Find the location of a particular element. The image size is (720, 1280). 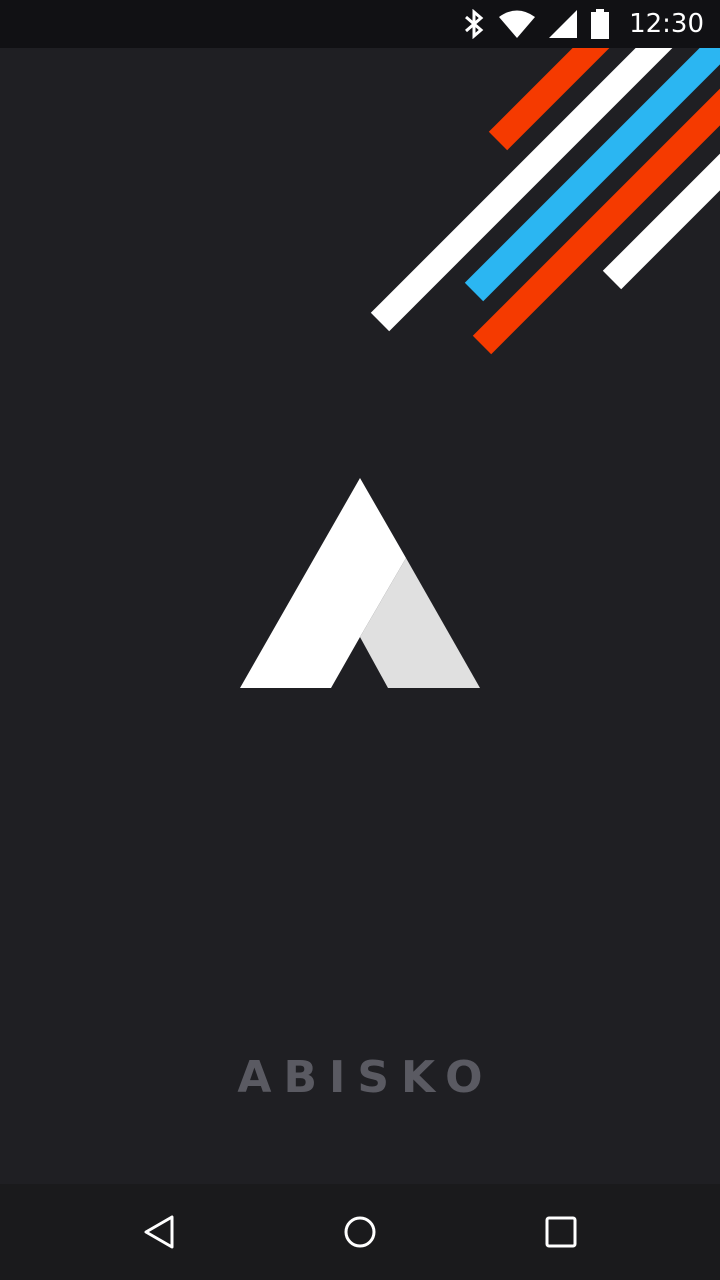

battery-icon is located at coordinates (600, 24).